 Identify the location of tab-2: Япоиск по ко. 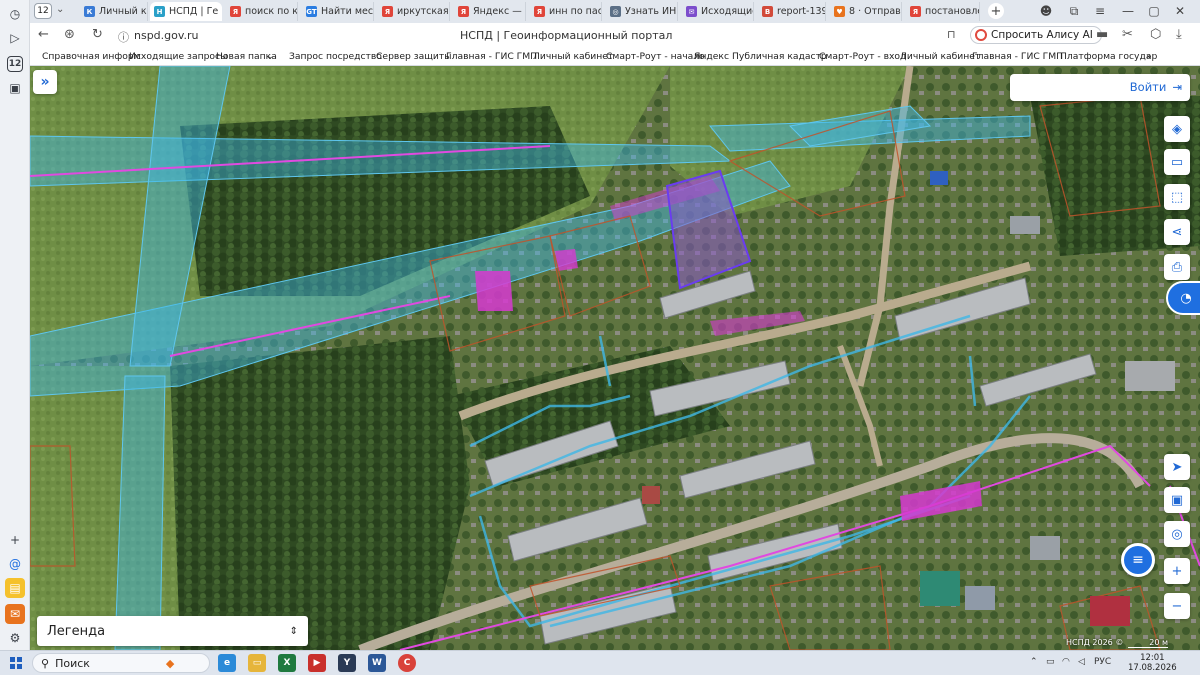
(262, 11).